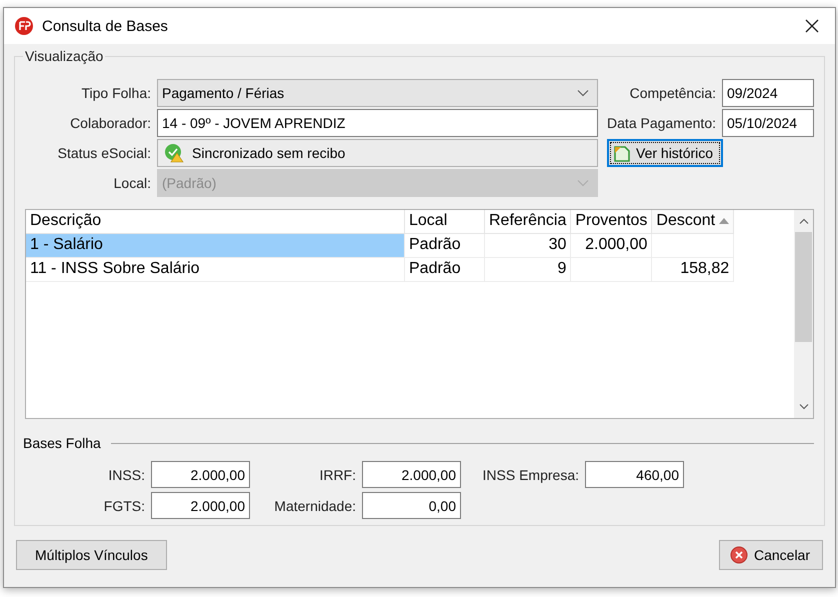 This screenshot has width=838, height=597. What do you see at coordinates (768, 123) in the screenshot?
I see `text-field: 05/10/2024` at bounding box center [768, 123].